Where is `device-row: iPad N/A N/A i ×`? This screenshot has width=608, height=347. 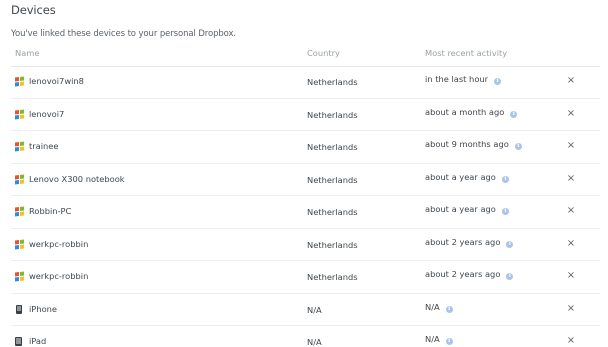
device-row: iPad N/A N/A i × is located at coordinates (305, 336).